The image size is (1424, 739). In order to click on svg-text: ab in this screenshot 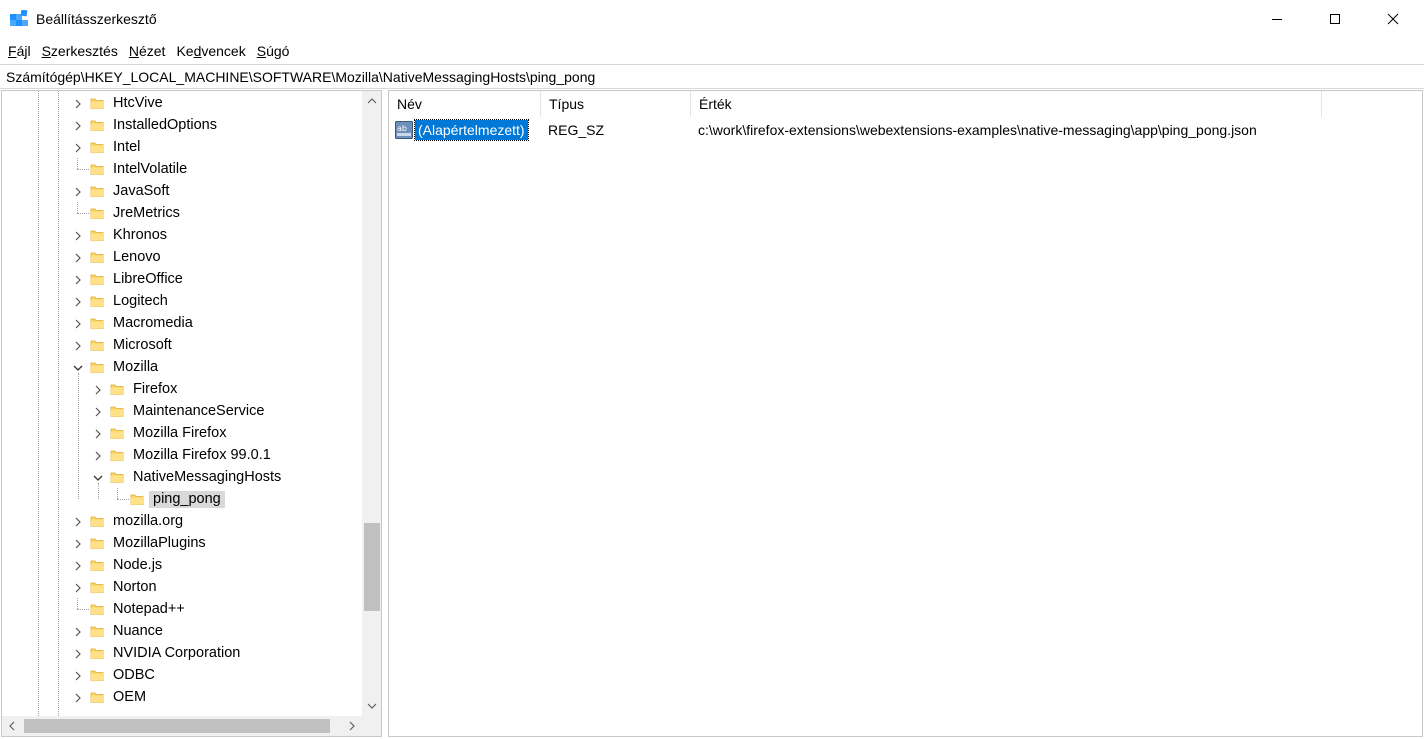, I will do `click(402, 128)`.